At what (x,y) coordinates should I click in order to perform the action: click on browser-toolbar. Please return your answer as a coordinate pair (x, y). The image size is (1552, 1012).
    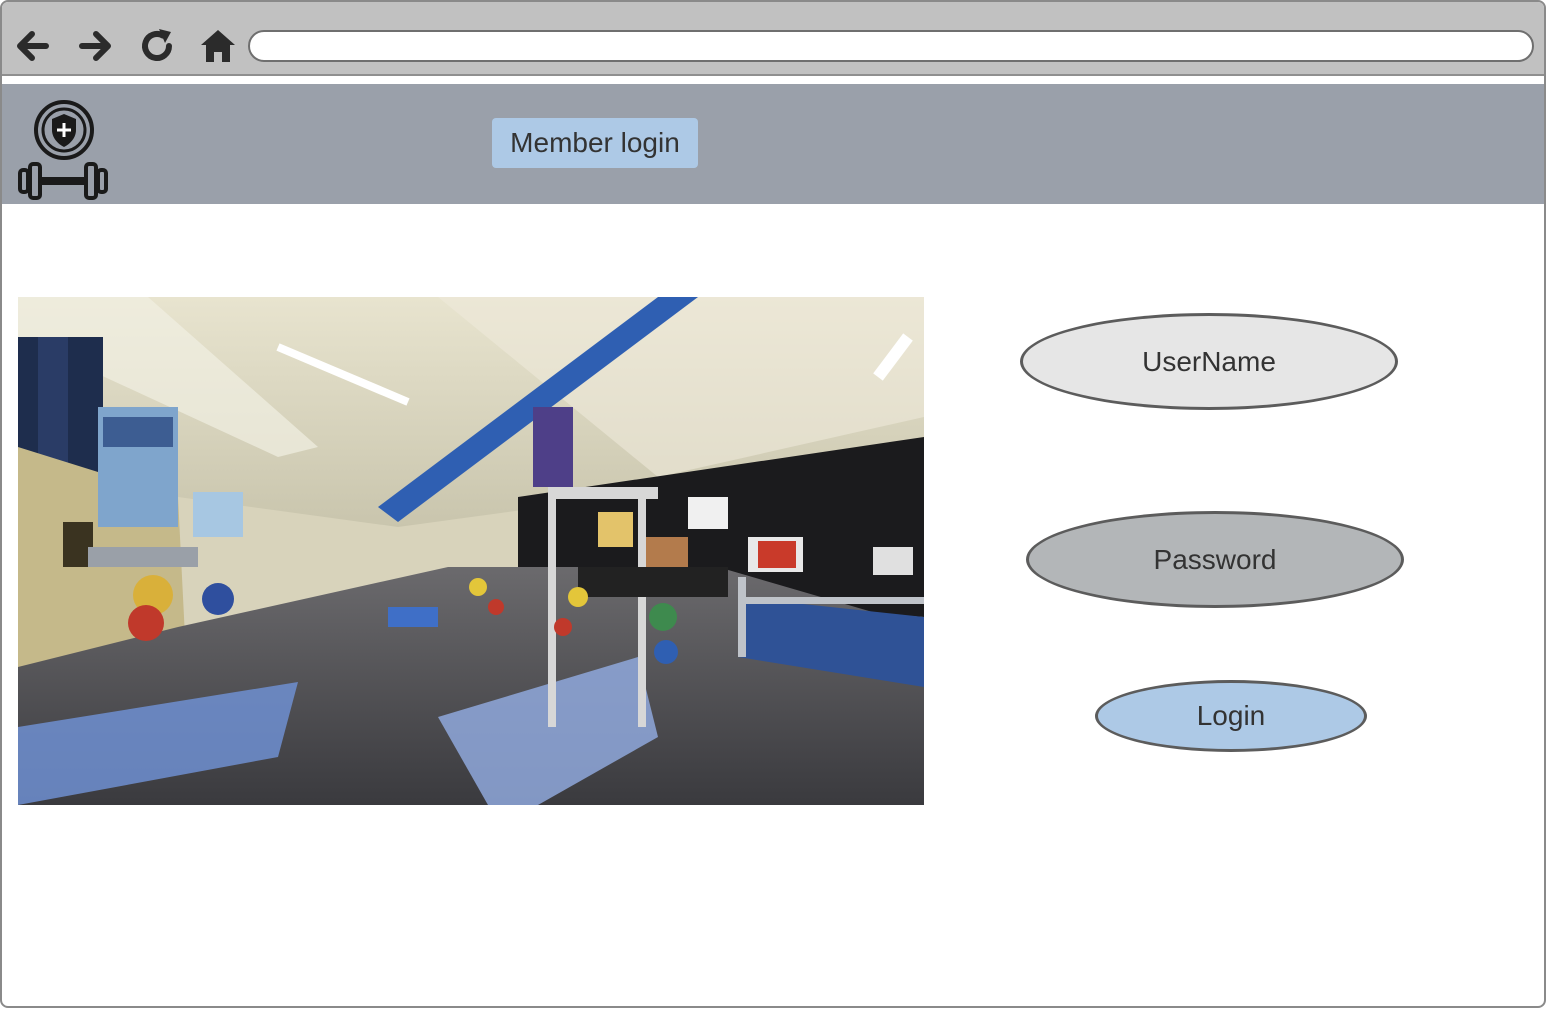
    Looking at the image, I should click on (773, 39).